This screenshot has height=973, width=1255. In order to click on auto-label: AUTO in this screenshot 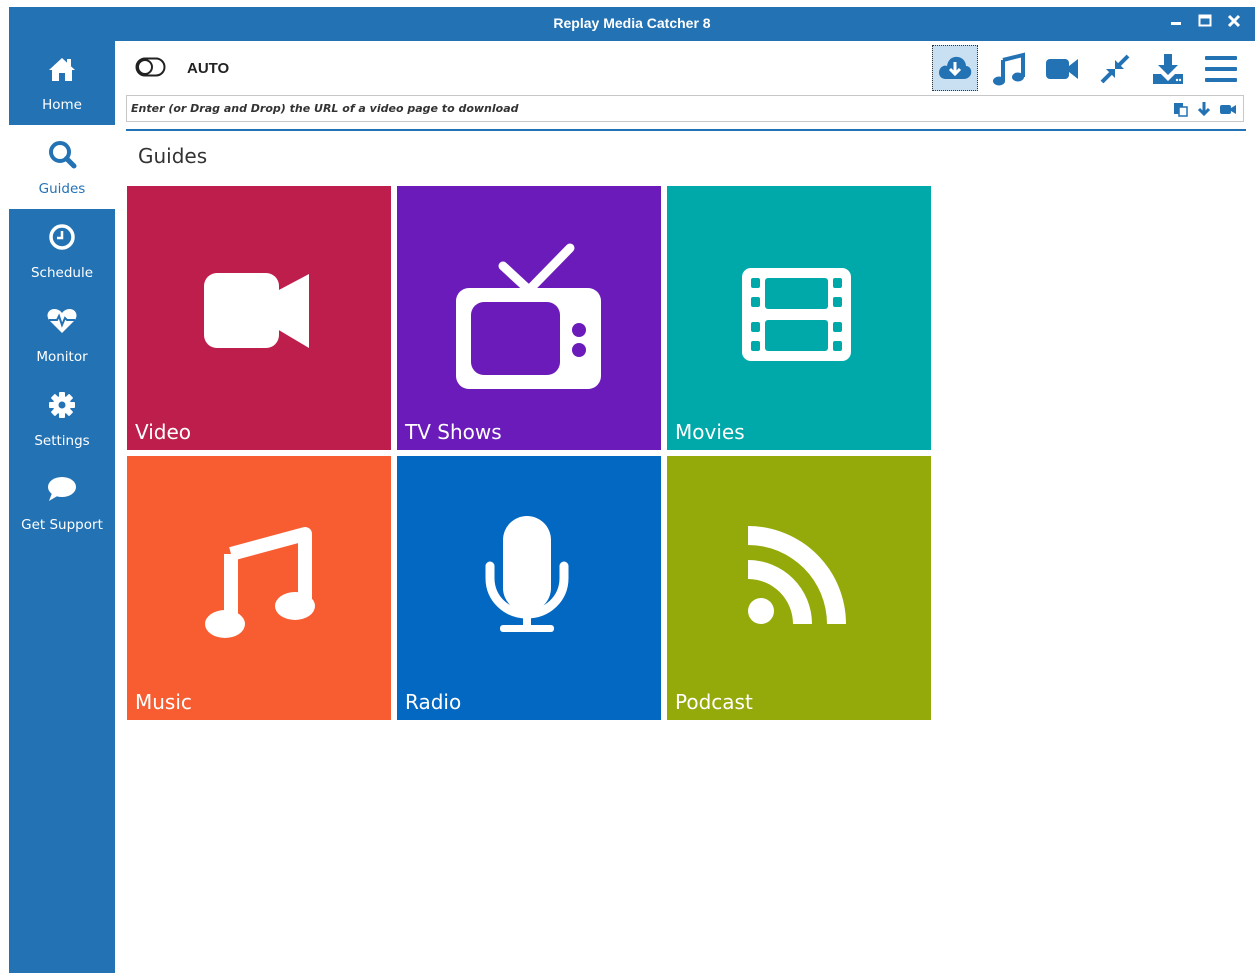, I will do `click(208, 68)`.